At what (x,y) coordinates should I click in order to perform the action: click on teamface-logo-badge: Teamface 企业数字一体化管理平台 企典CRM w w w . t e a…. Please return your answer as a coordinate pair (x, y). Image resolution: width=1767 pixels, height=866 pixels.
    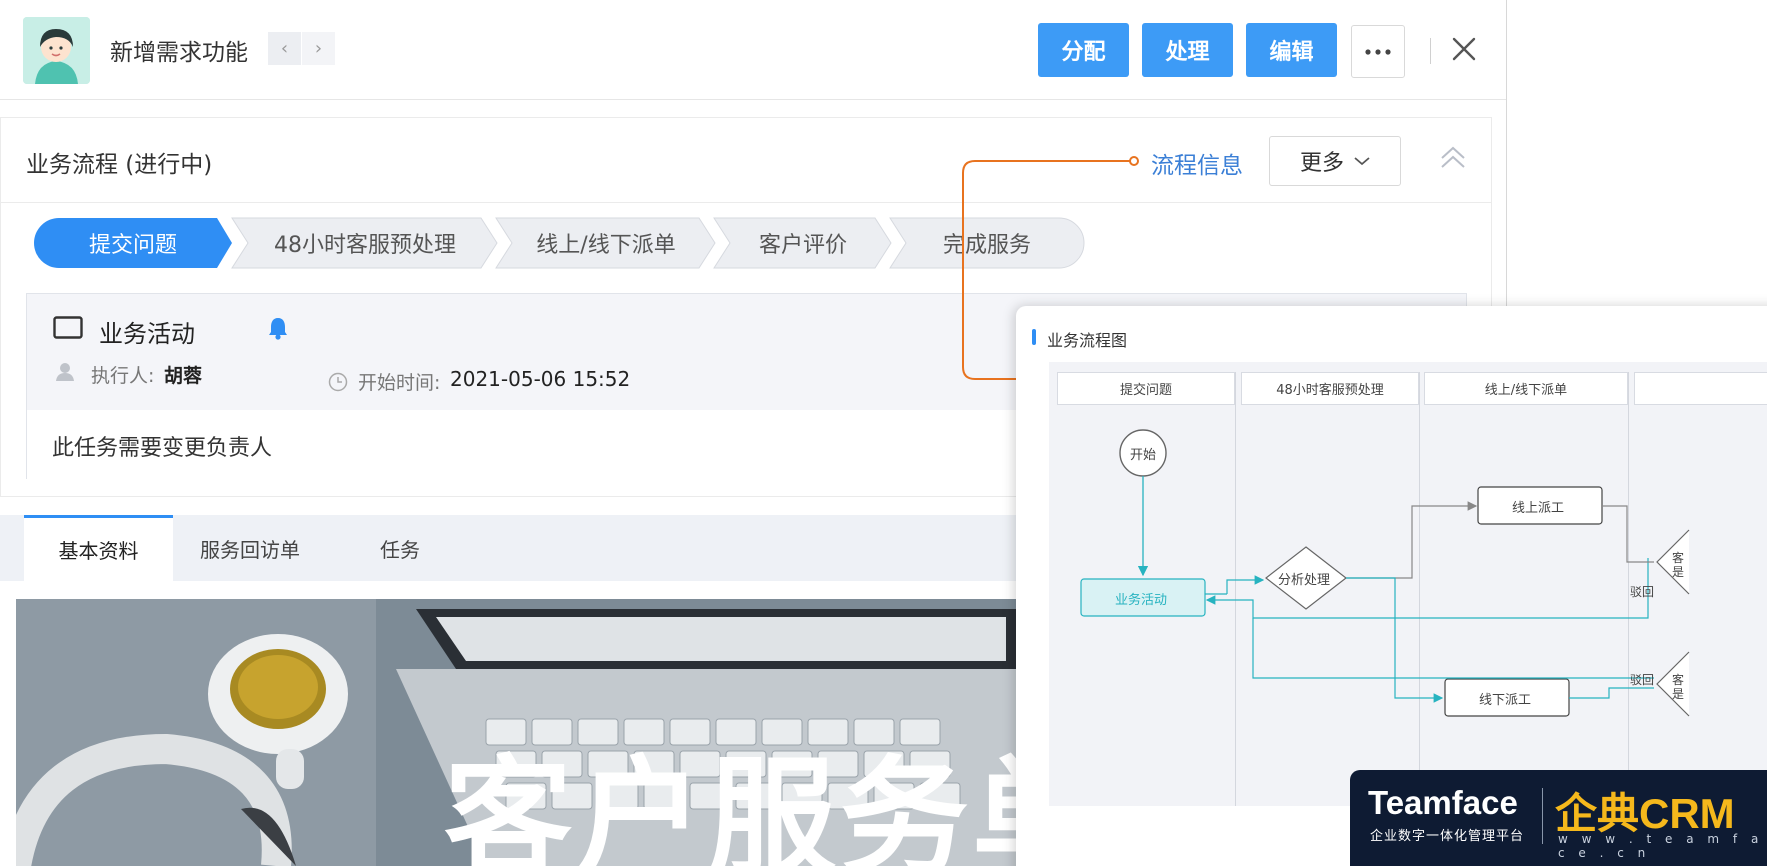
    Looking at the image, I should click on (1558, 818).